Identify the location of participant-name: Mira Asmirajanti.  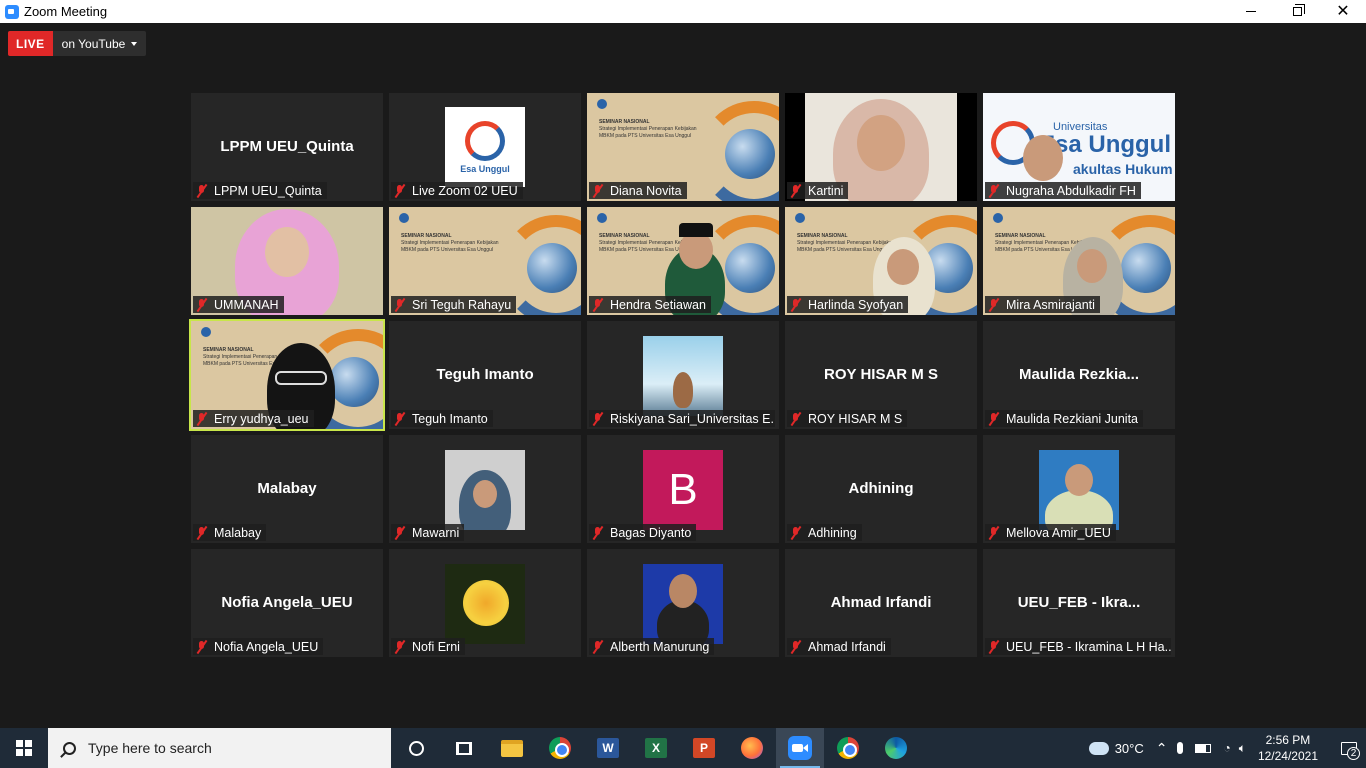
(1050, 304).